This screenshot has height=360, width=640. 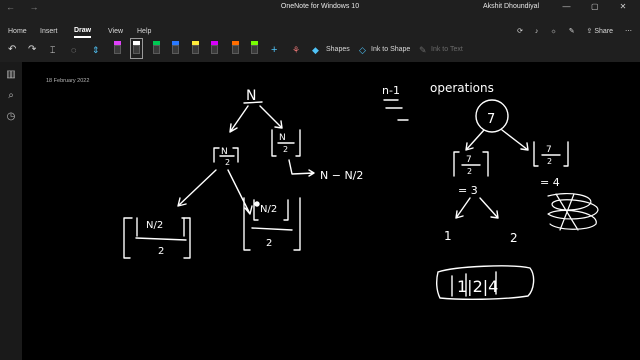 What do you see at coordinates (285, 149) in the screenshot?
I see `ink-half2-bot: 2` at bounding box center [285, 149].